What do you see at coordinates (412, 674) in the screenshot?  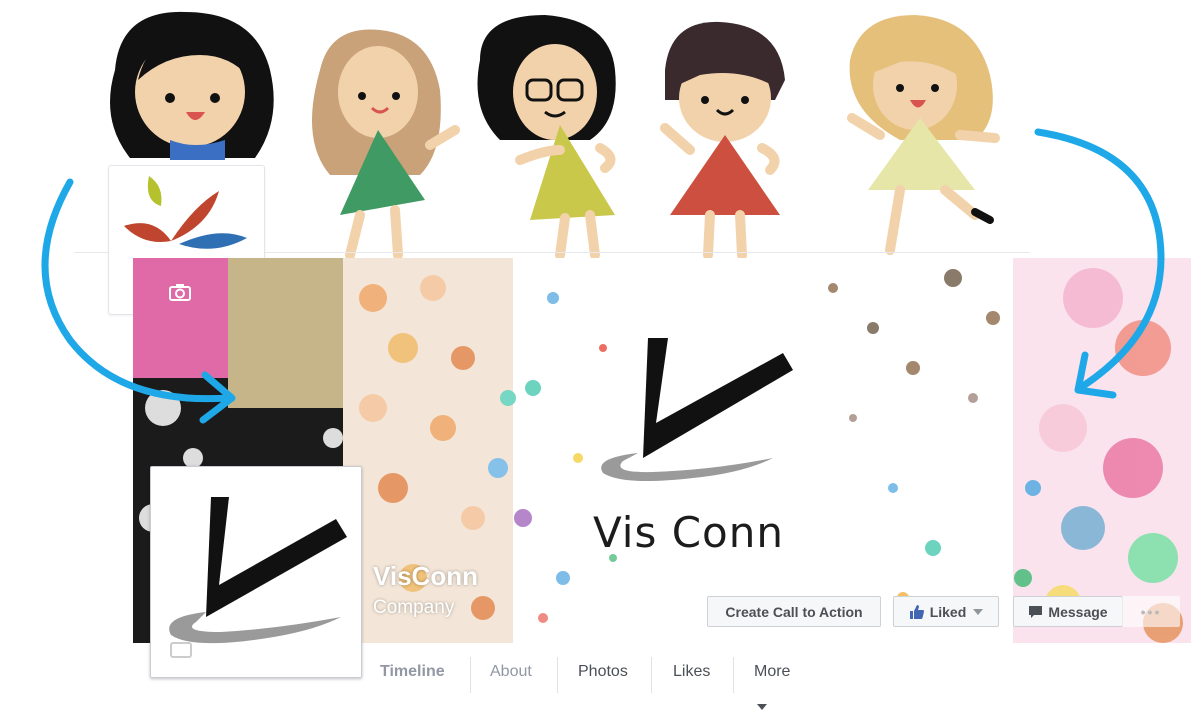 I see `tab-timeline: Timeline` at bounding box center [412, 674].